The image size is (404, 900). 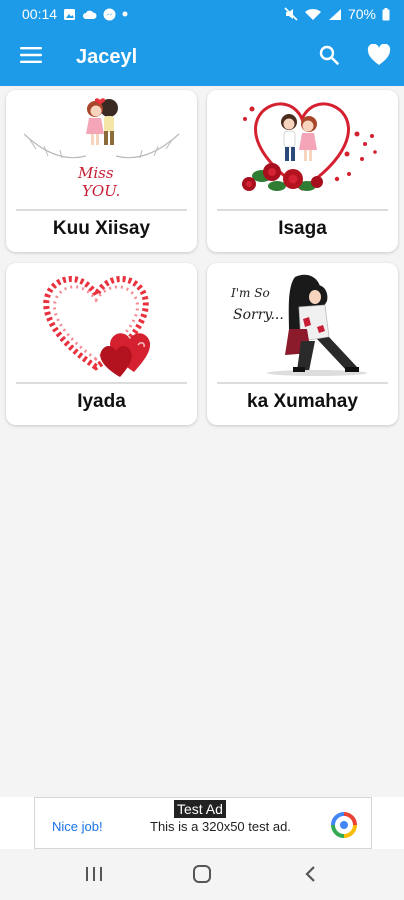 I want to click on status-right: 70%, so click(x=337, y=14).